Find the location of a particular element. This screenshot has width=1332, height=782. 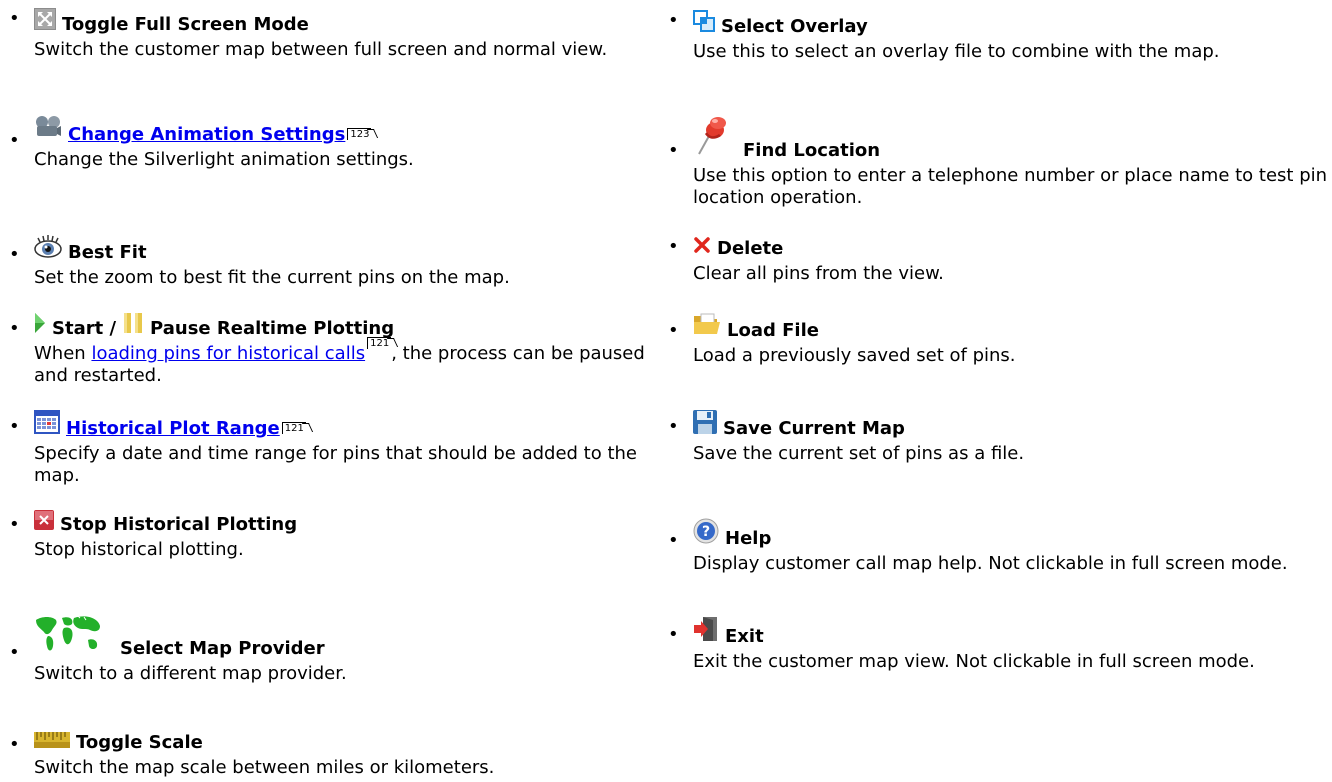

save-icon is located at coordinates (705, 425).